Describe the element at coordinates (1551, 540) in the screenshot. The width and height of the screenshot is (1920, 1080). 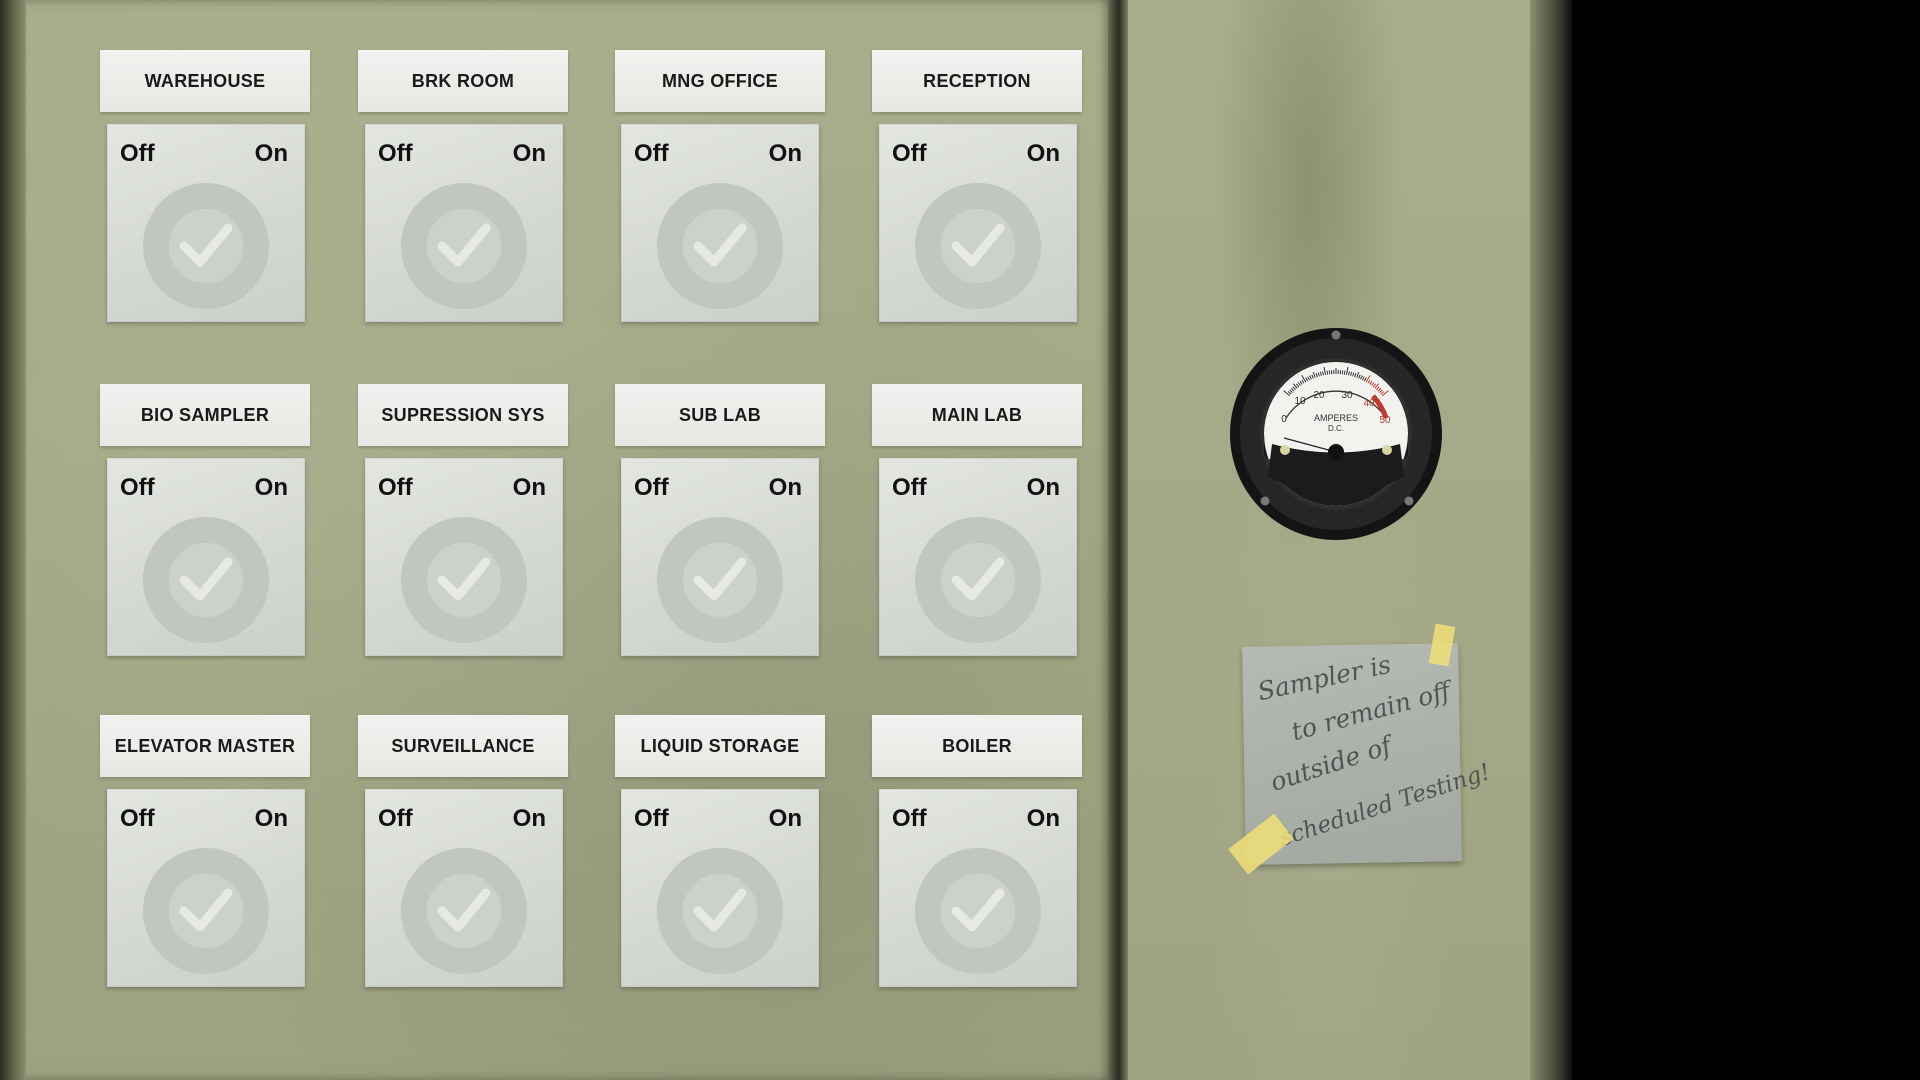
I see `panel-right-edge` at that location.